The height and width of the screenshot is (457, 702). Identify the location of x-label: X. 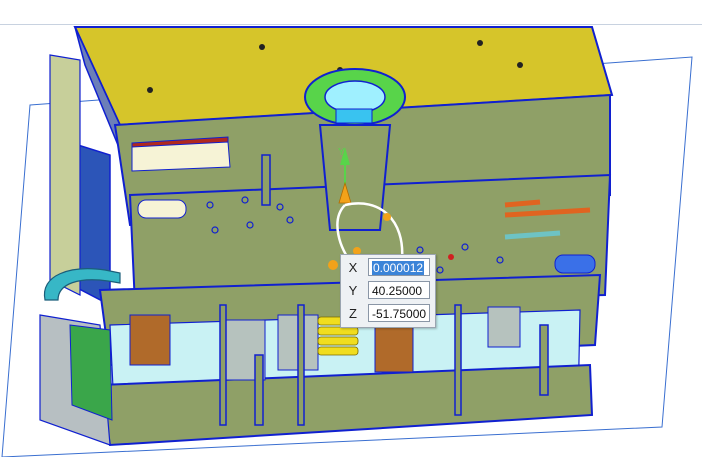
(353, 267).